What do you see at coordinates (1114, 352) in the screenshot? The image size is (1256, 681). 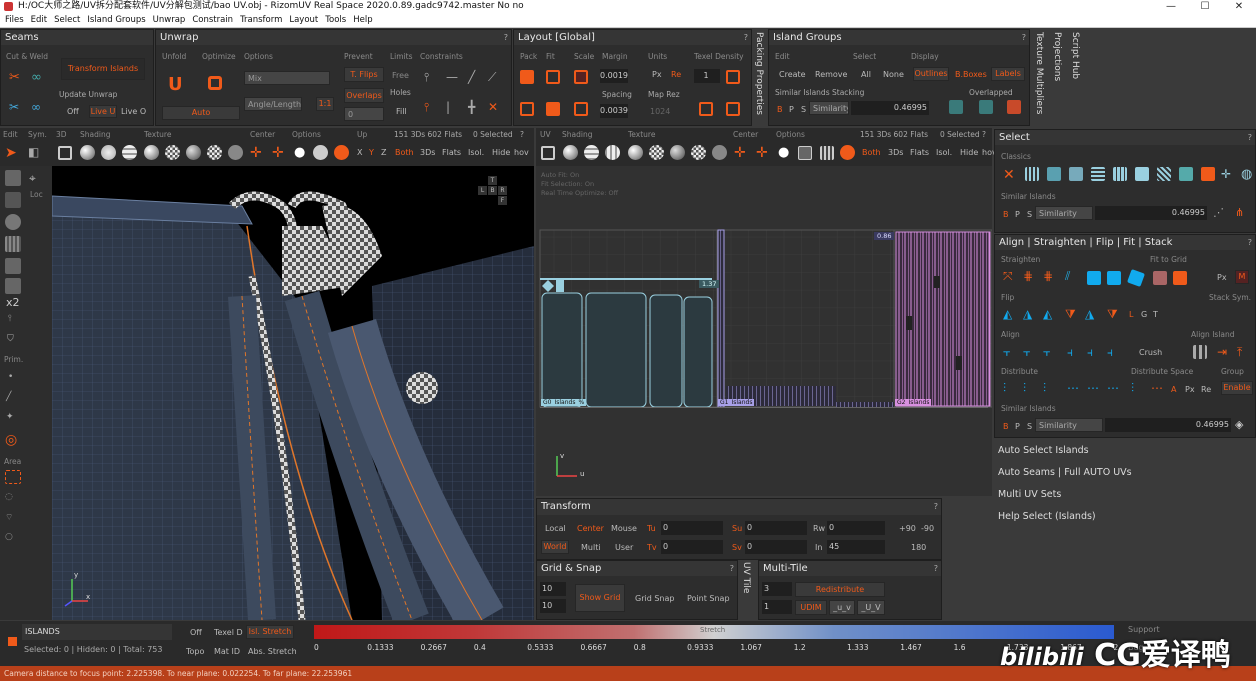 I see `align-6-icon: ⫞` at bounding box center [1114, 352].